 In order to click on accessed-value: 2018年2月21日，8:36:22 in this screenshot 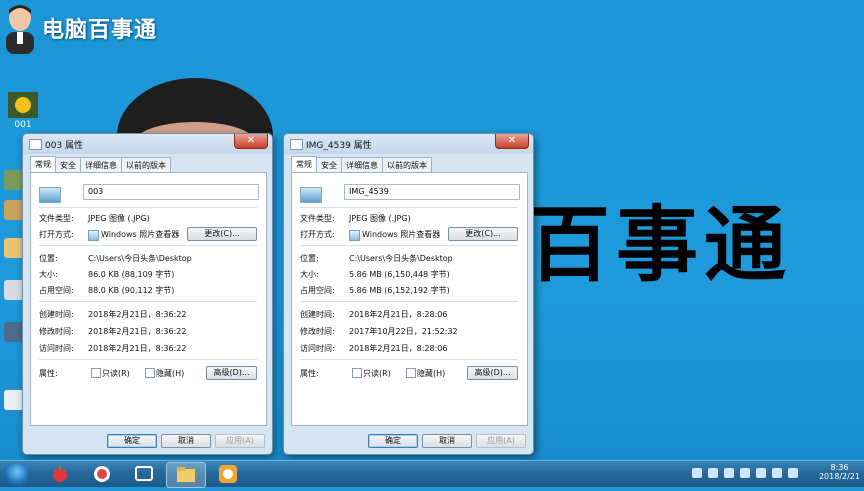, I will do `click(137, 348)`.